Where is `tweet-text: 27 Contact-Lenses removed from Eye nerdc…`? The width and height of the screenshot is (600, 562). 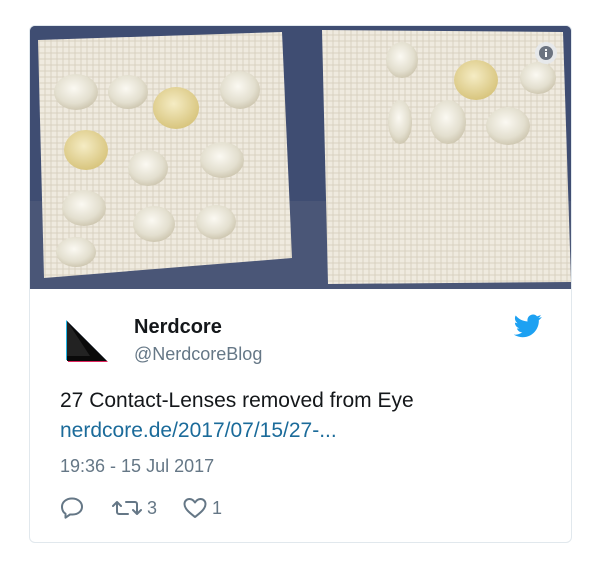
tweet-text: 27 Contact-Lenses removed from Eye nerdc… is located at coordinates (237, 416).